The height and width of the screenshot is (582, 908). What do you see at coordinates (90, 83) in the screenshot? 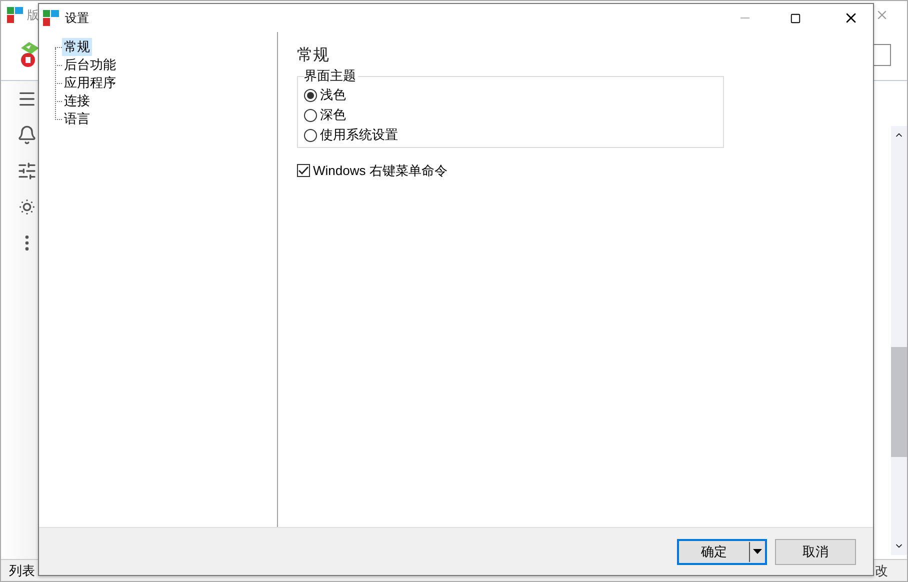
I see `tree-item: 应用程序` at bounding box center [90, 83].